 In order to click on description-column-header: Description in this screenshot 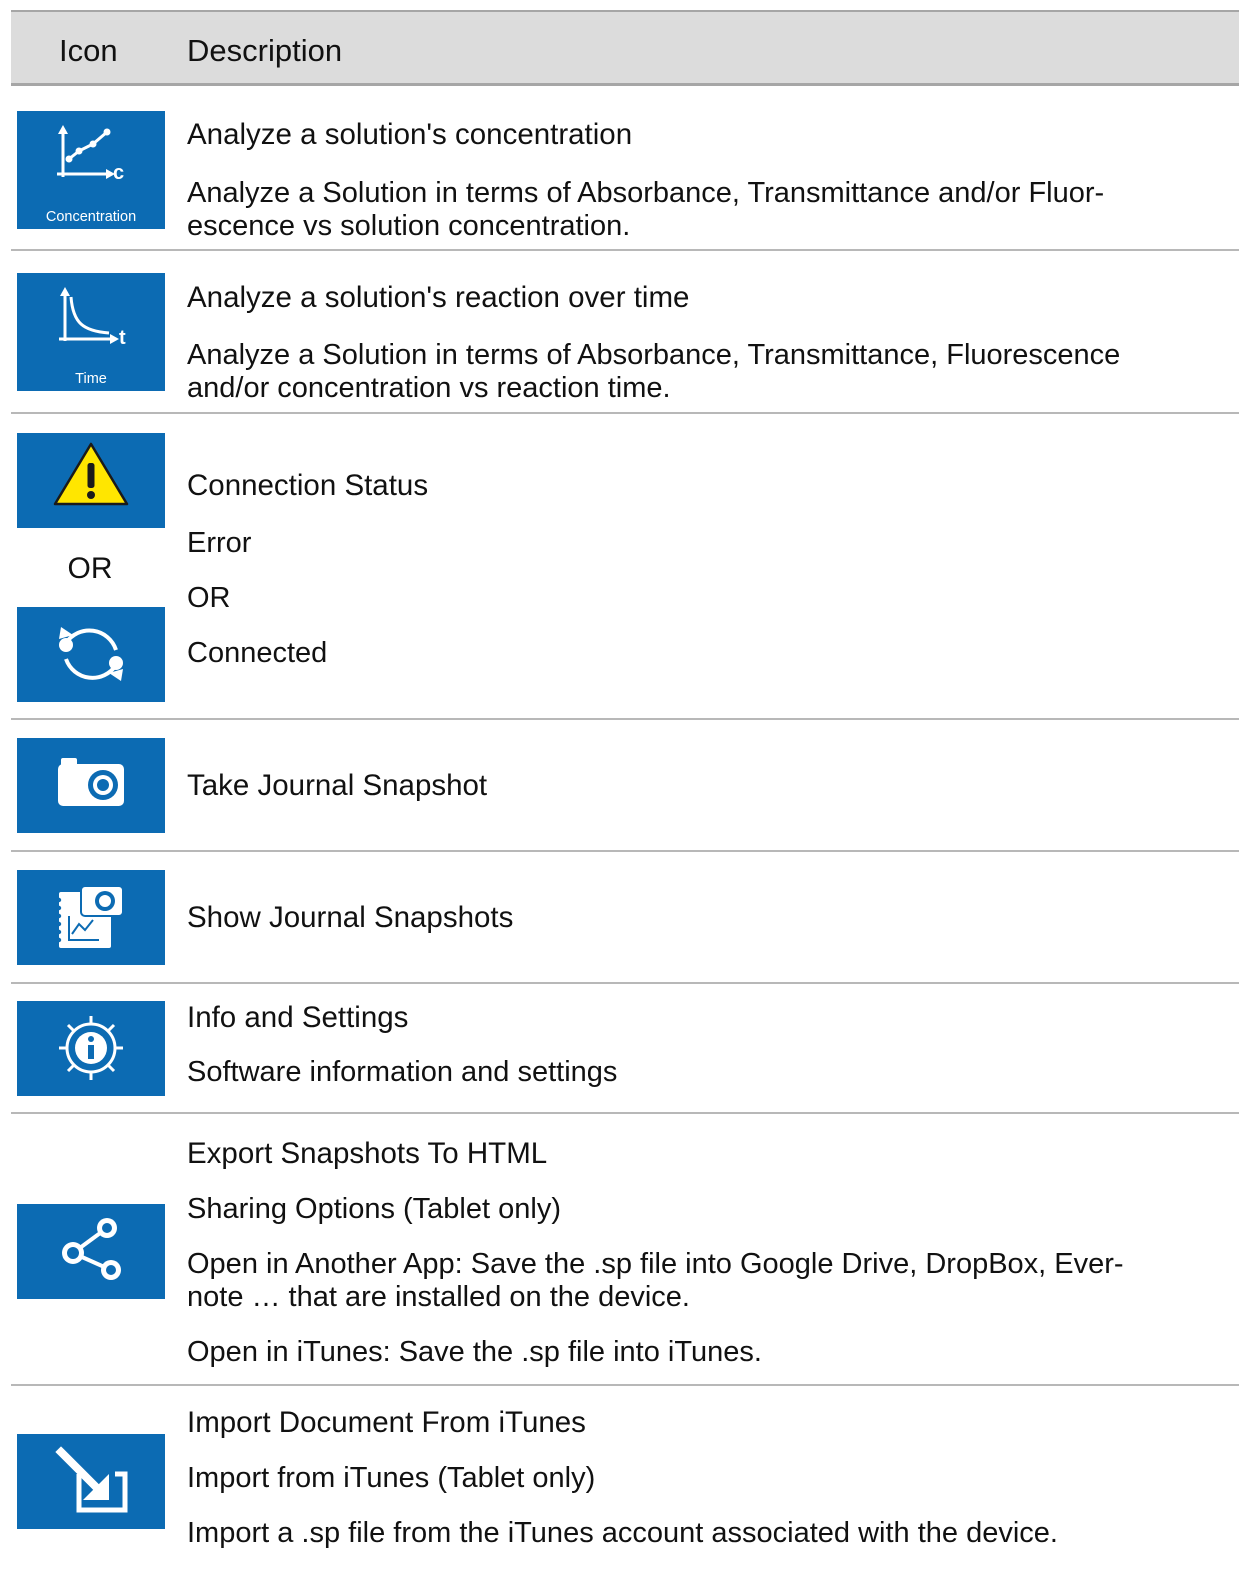, I will do `click(265, 50)`.